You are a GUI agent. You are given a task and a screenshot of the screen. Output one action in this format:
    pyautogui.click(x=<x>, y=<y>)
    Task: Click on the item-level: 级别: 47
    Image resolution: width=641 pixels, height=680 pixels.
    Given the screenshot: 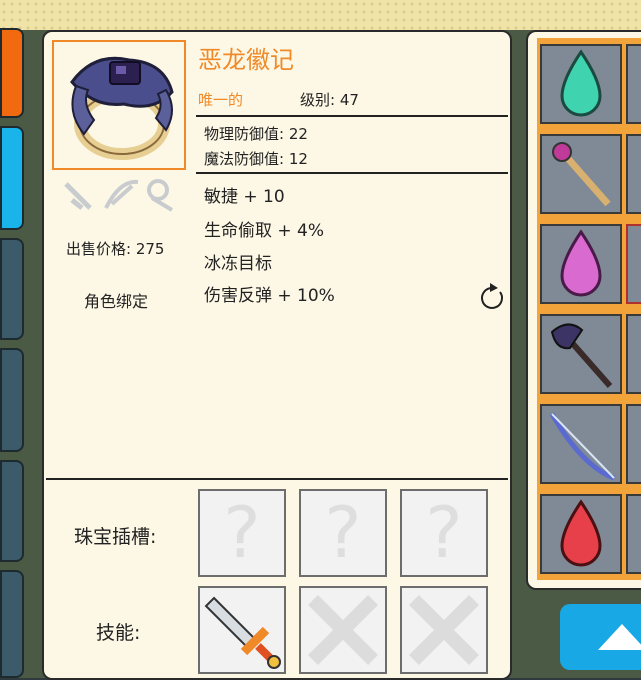 What is the action you would take?
    pyautogui.click(x=329, y=99)
    